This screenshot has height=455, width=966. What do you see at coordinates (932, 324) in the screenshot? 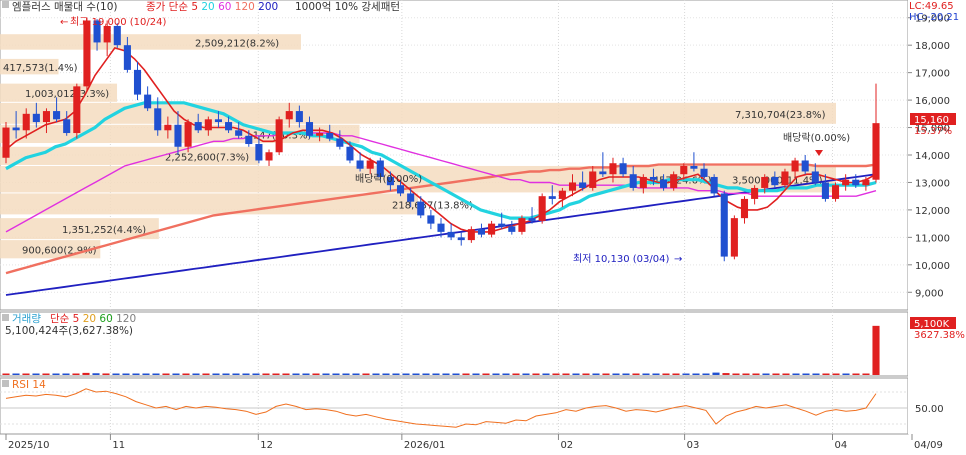
I see `current-volume: 5,100K` at bounding box center [932, 324].